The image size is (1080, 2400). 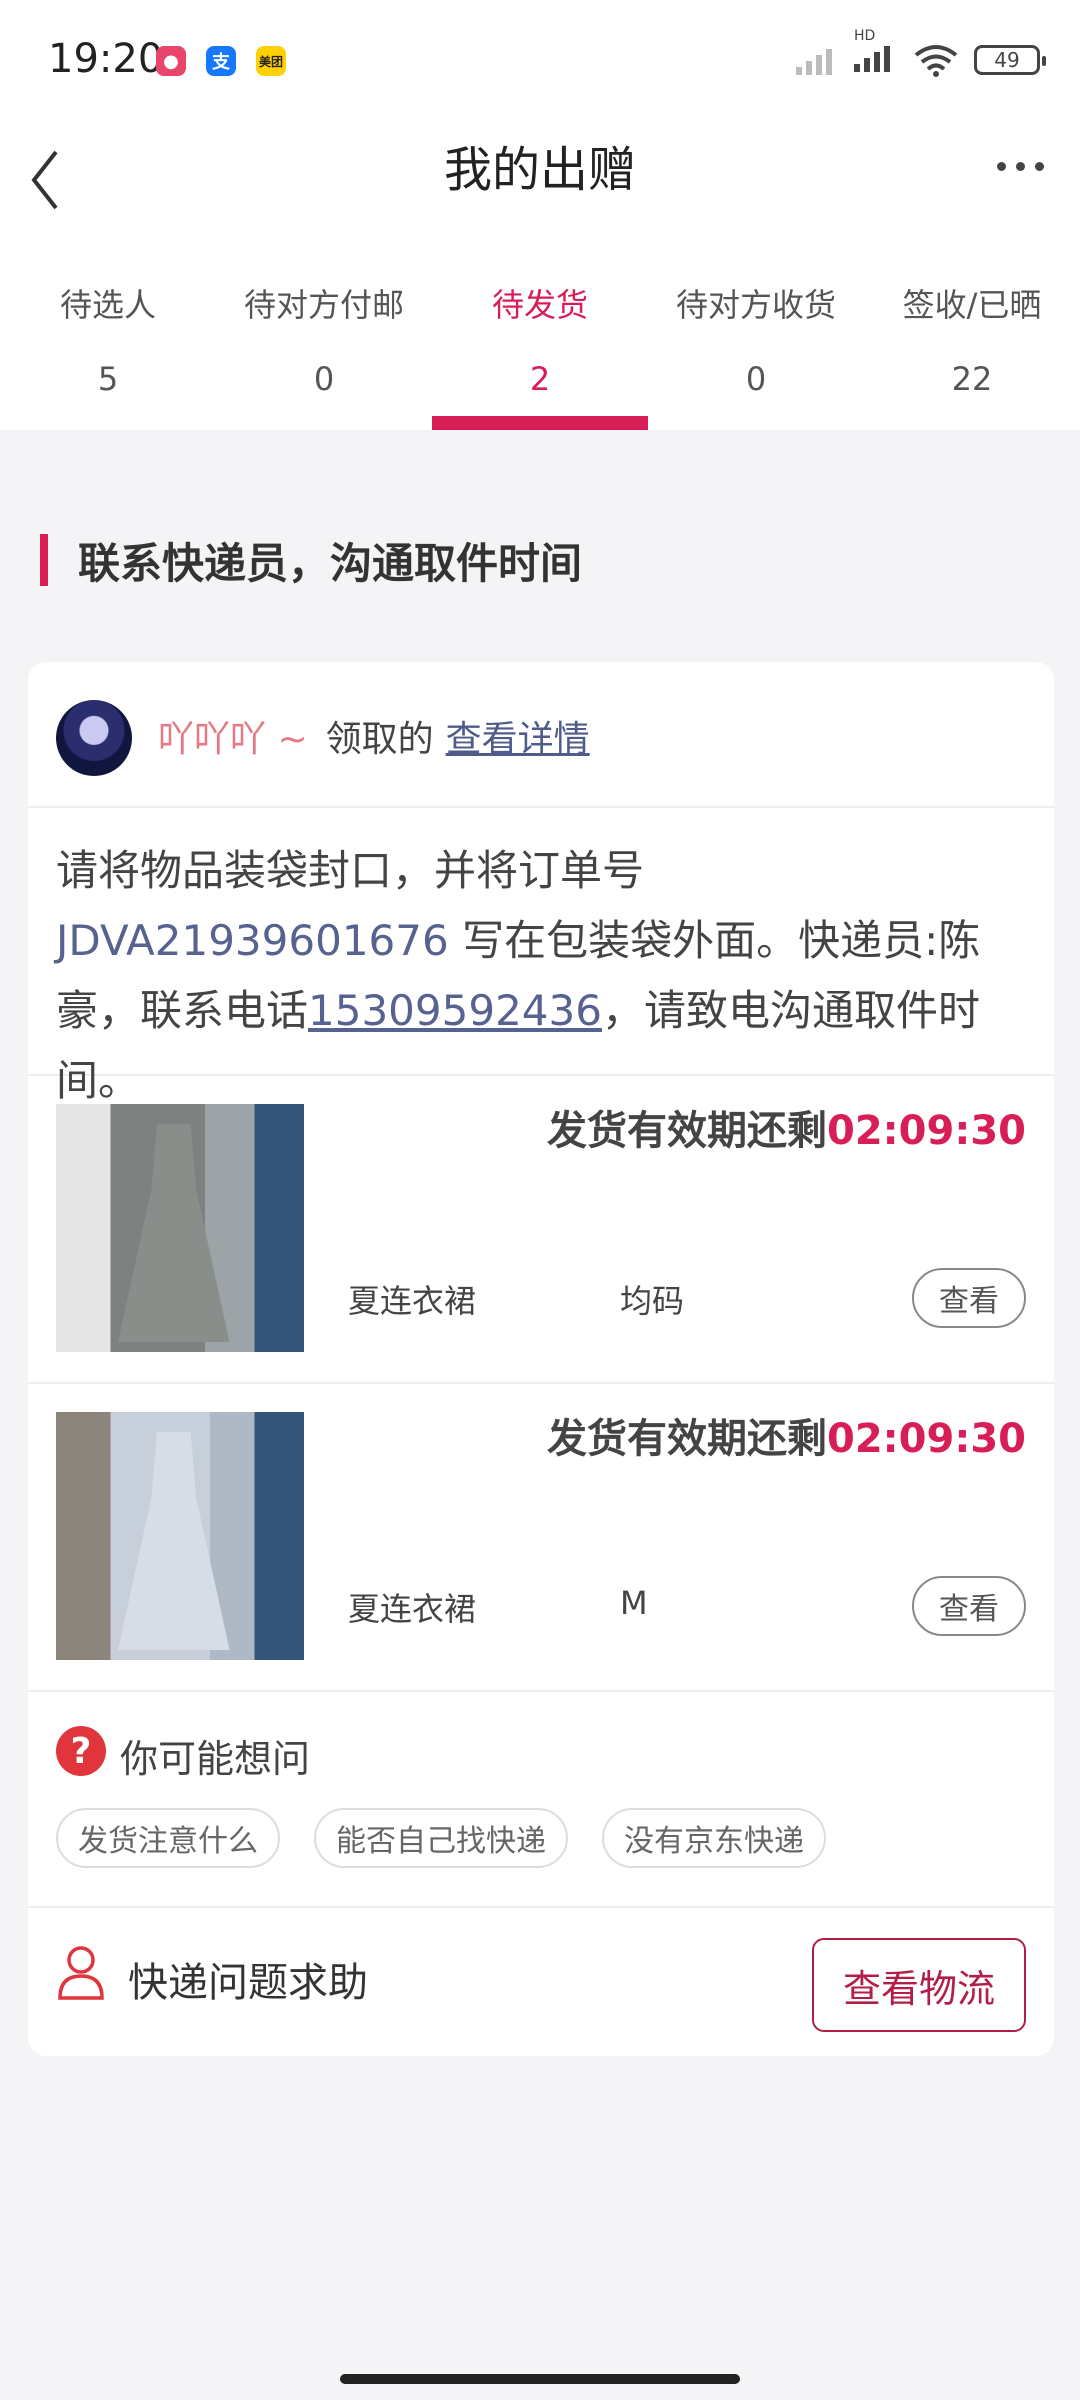 What do you see at coordinates (540, 55) in the screenshot?
I see `status-bar: 19:20 ● 支 美团 HD 49` at bounding box center [540, 55].